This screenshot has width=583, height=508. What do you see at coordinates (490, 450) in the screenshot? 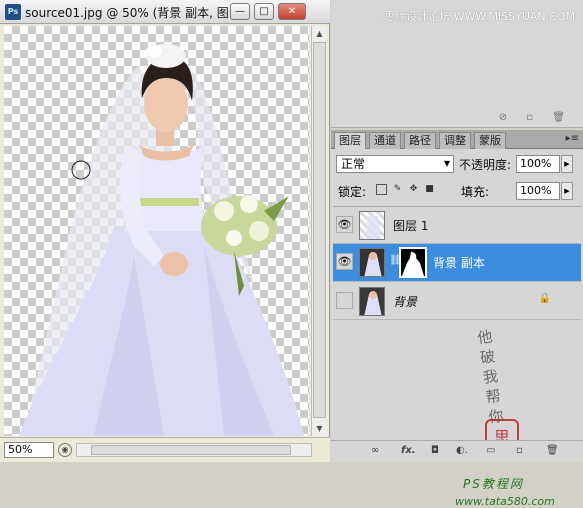
I see `new-group-icon: ▭` at bounding box center [490, 450].